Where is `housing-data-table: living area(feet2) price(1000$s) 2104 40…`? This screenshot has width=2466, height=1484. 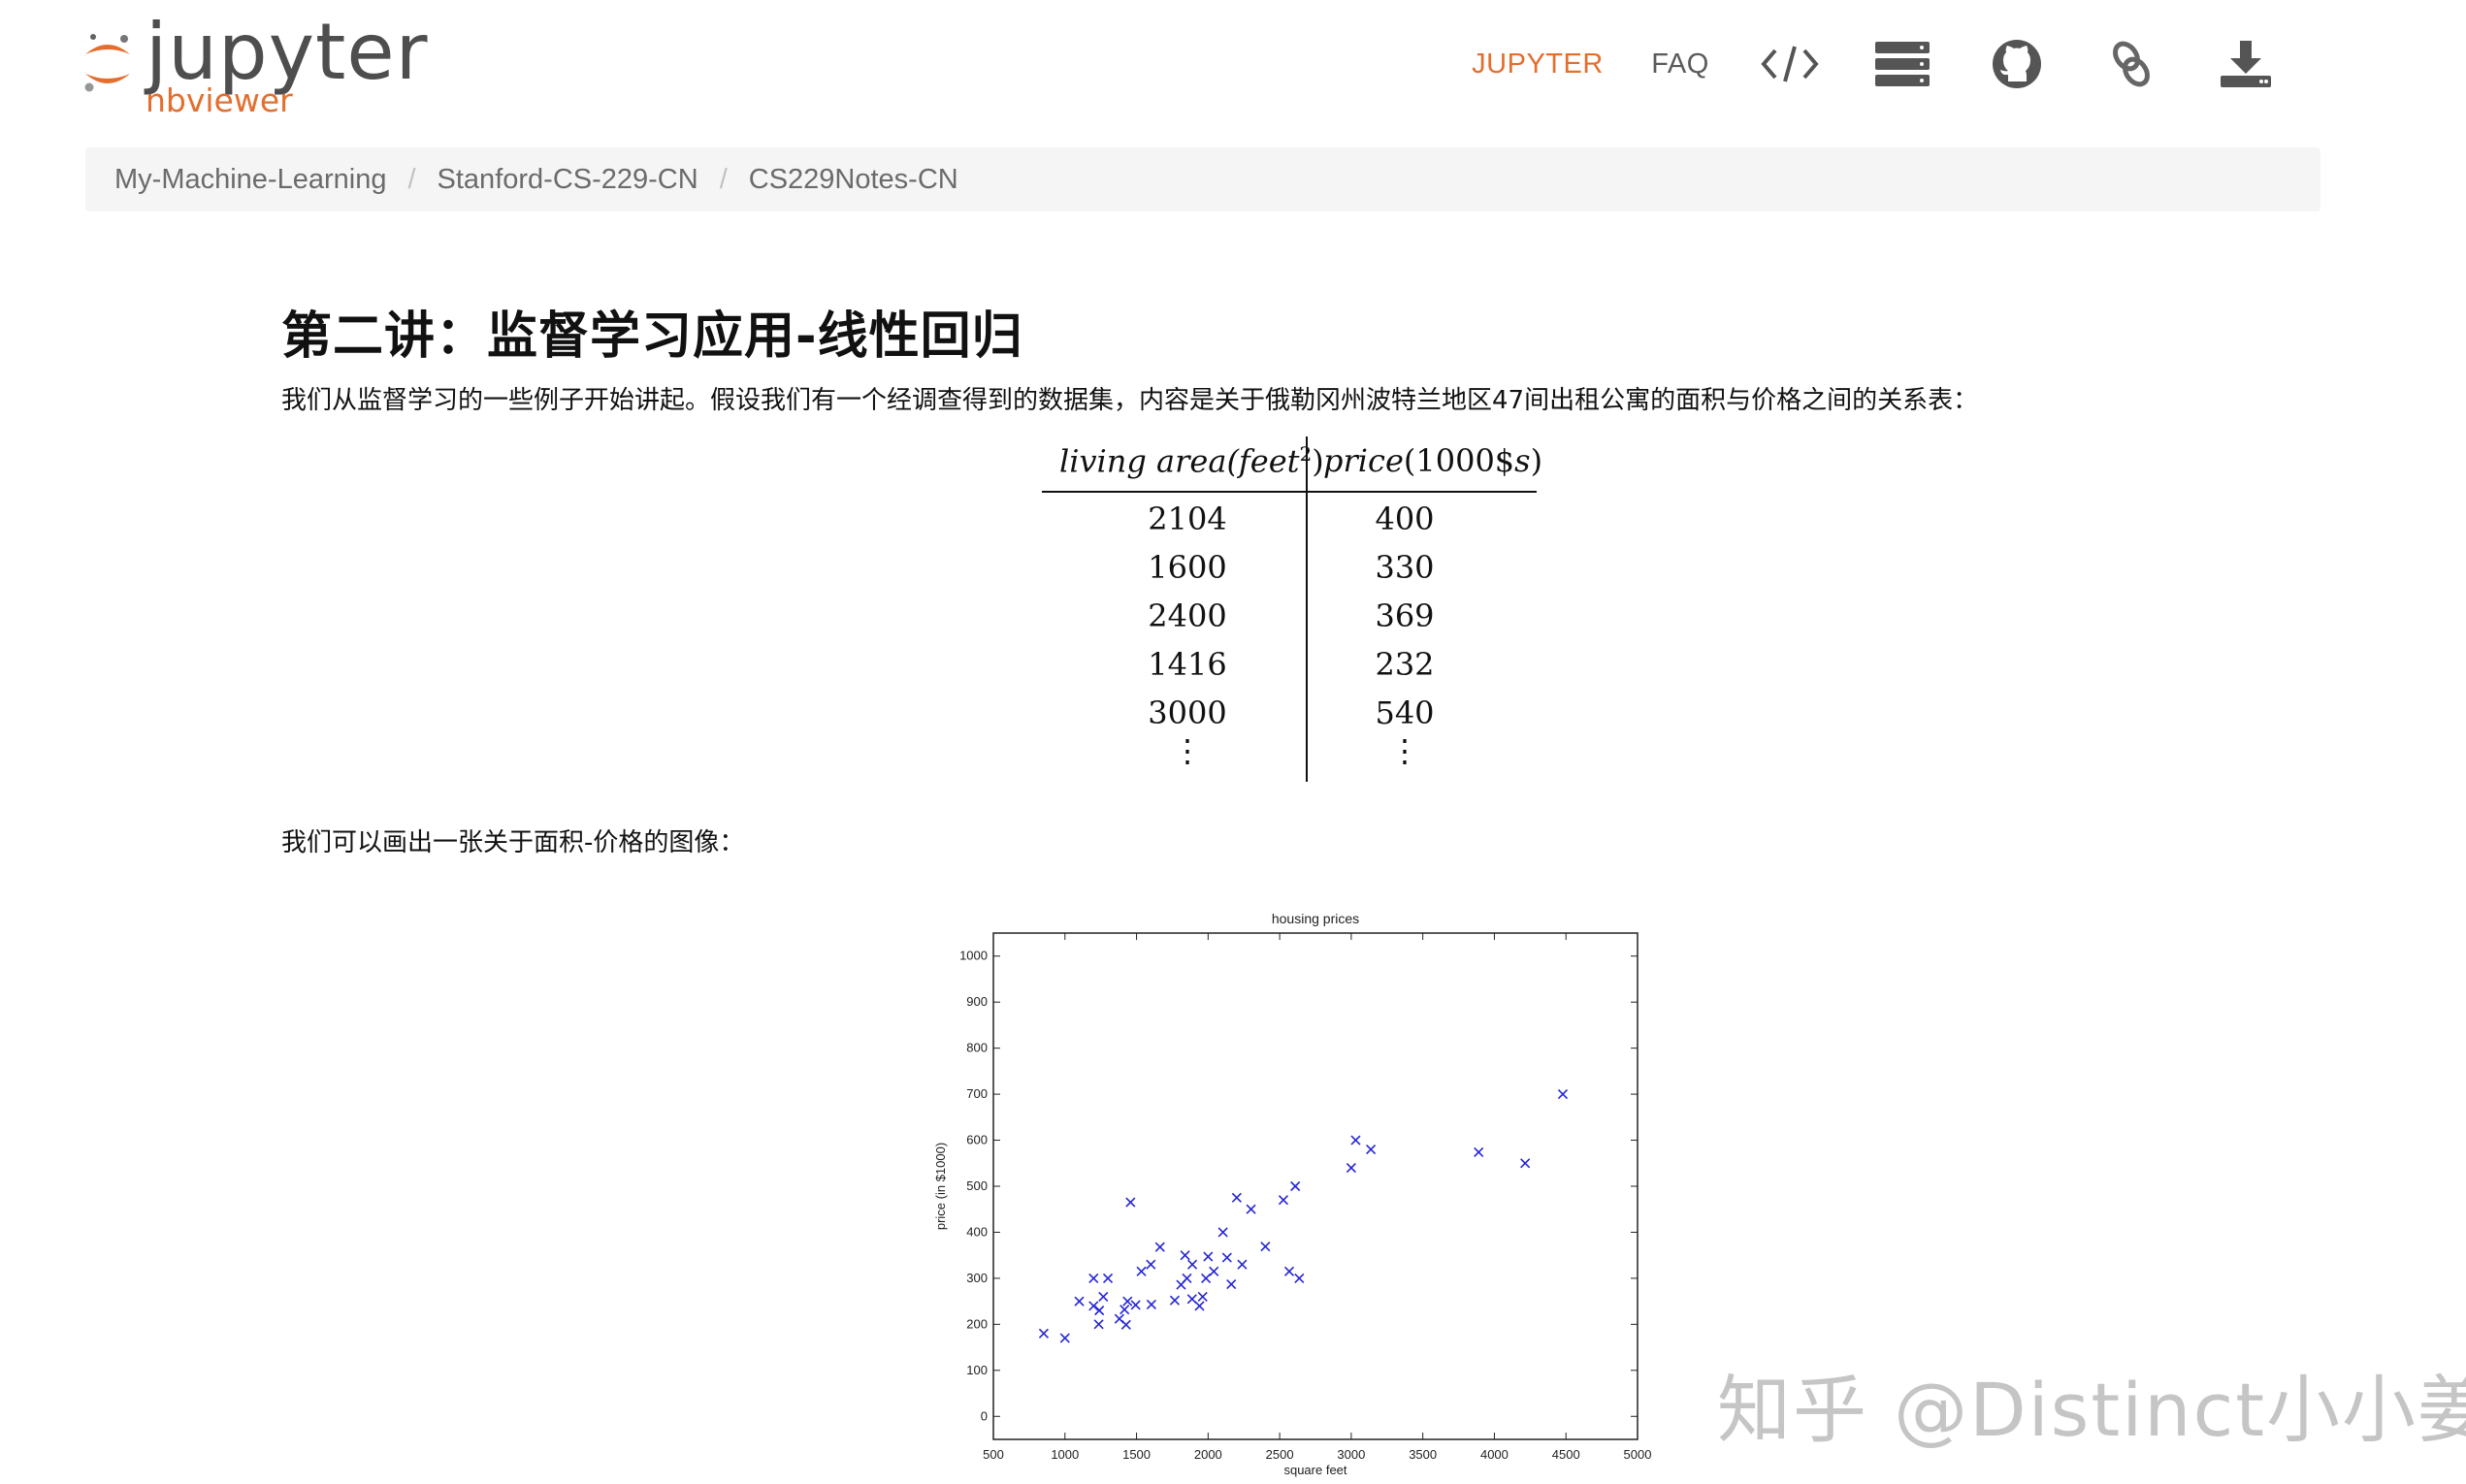
housing-data-table: living area(feet2) price(1000$s) 2104 40… is located at coordinates (1294, 616).